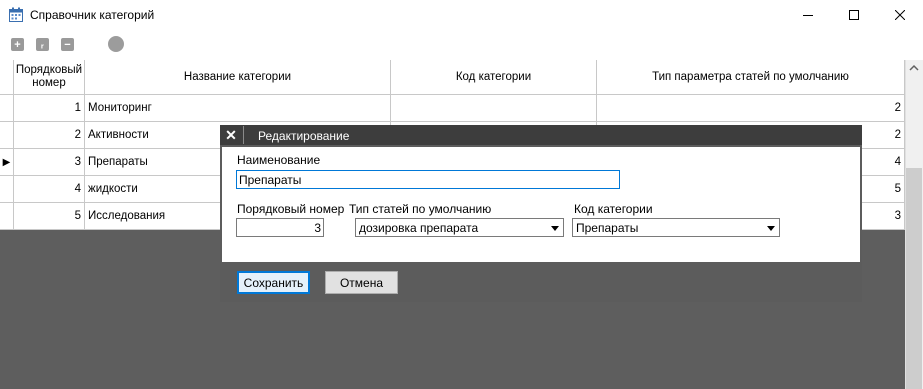 The height and width of the screenshot is (389, 923). I want to click on cell-type: 2, so click(751, 108).